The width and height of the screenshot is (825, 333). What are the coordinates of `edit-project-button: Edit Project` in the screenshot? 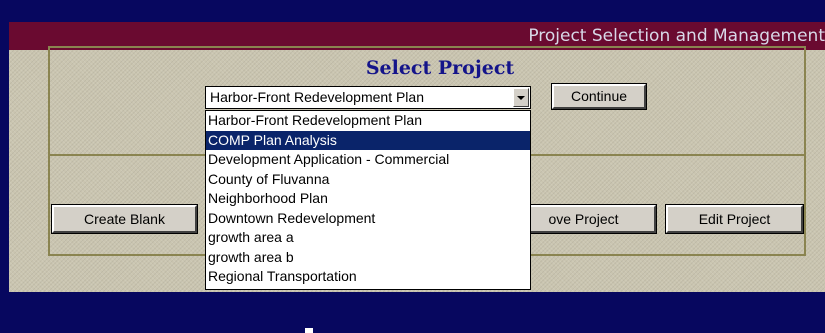 It's located at (734, 219).